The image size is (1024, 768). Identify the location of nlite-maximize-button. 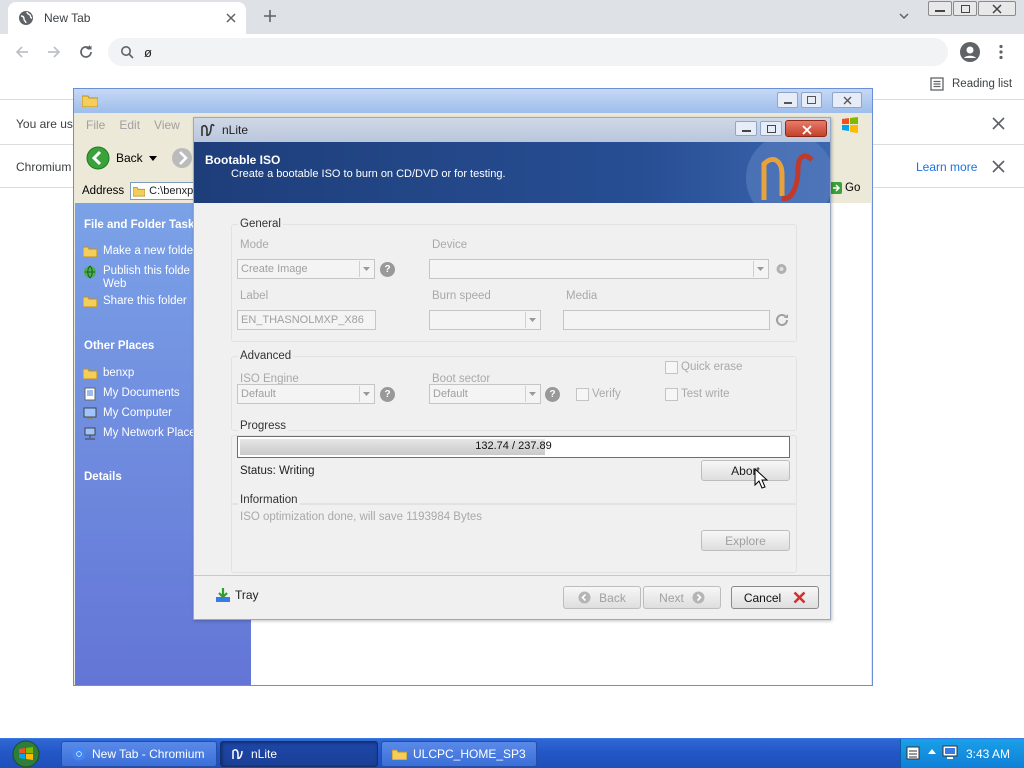
(771, 128).